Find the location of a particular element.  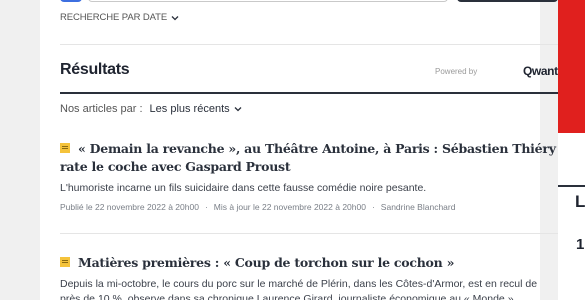

sort-select: Les plus récents is located at coordinates (196, 109).